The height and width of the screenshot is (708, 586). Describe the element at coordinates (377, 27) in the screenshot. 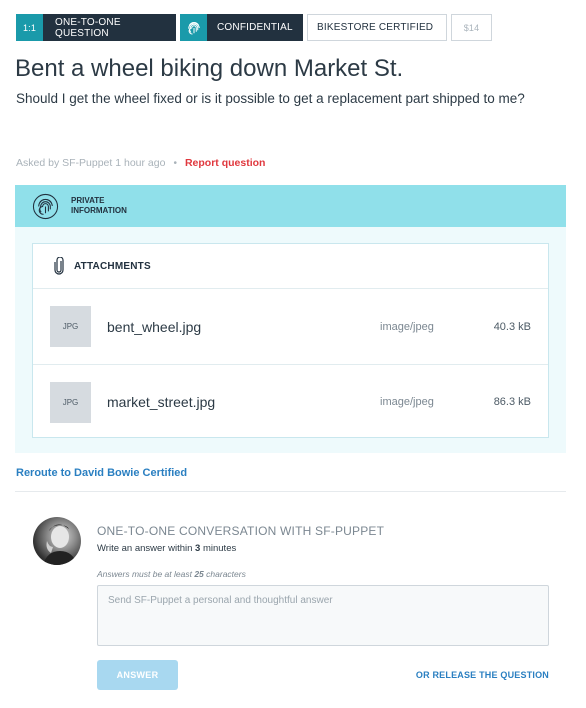

I see `certified-tag: BIKESTORE CERTIFIED` at that location.